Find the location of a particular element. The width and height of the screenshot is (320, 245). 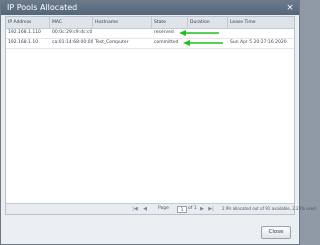

dialog-title: IP Pools Allocated is located at coordinates (42, 7).